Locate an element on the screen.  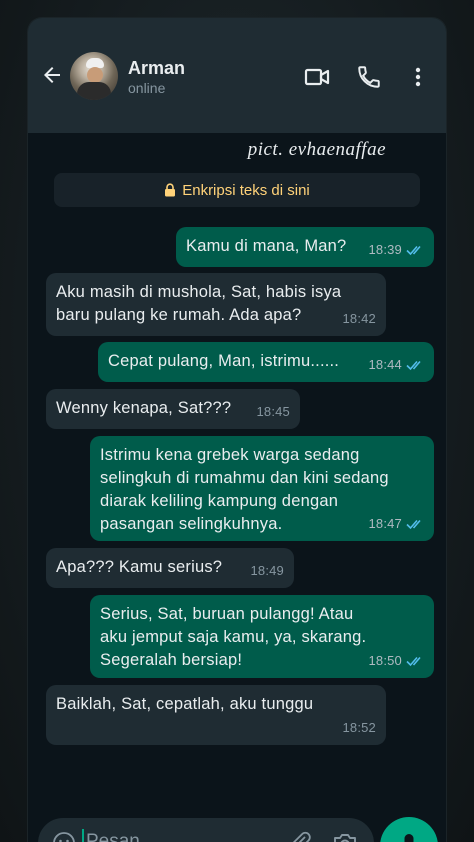
message-time: 18:50 is located at coordinates (385, 660).